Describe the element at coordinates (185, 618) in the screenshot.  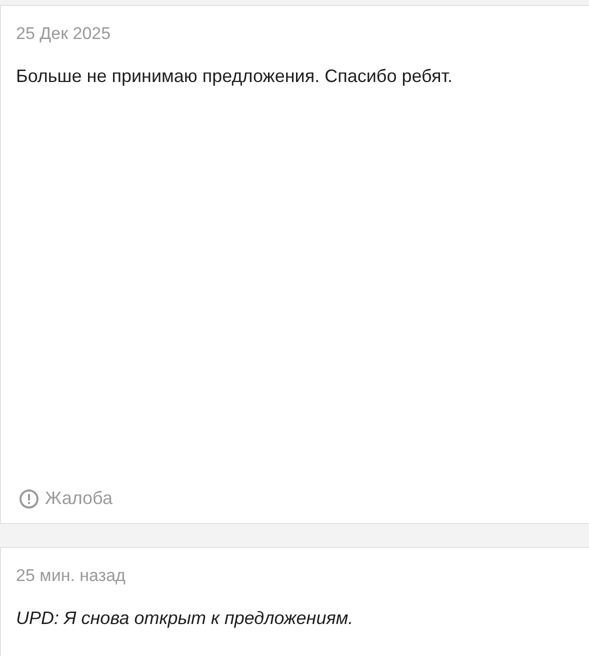
I see `post-text: UPD: Я снова открыт к предложениям.` at that location.